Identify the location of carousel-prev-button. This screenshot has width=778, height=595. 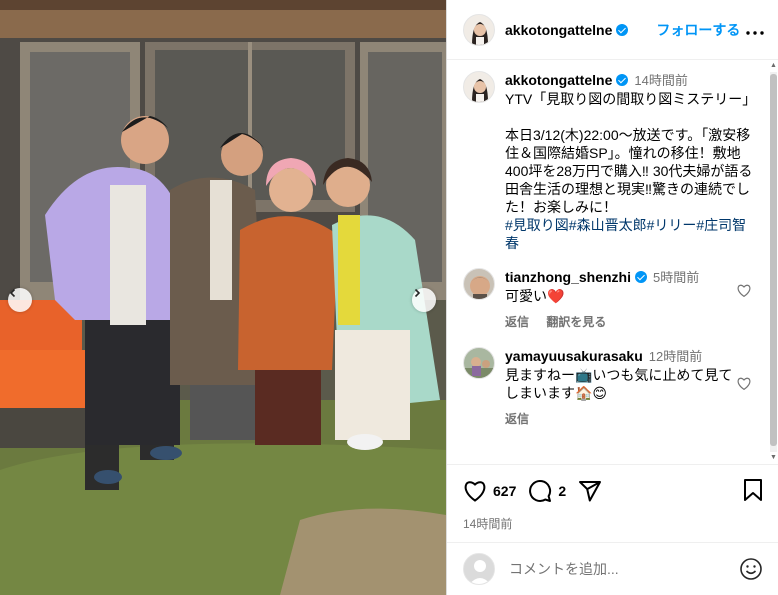
(20, 300).